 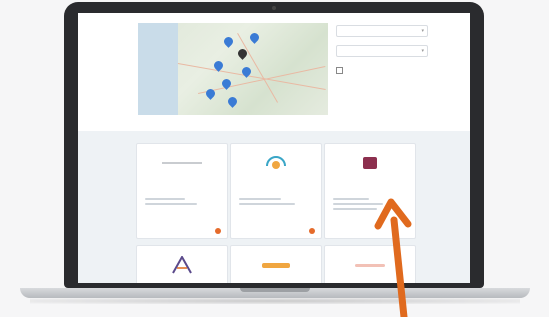 I want to click on camera-dot, so click(x=274, y=8).